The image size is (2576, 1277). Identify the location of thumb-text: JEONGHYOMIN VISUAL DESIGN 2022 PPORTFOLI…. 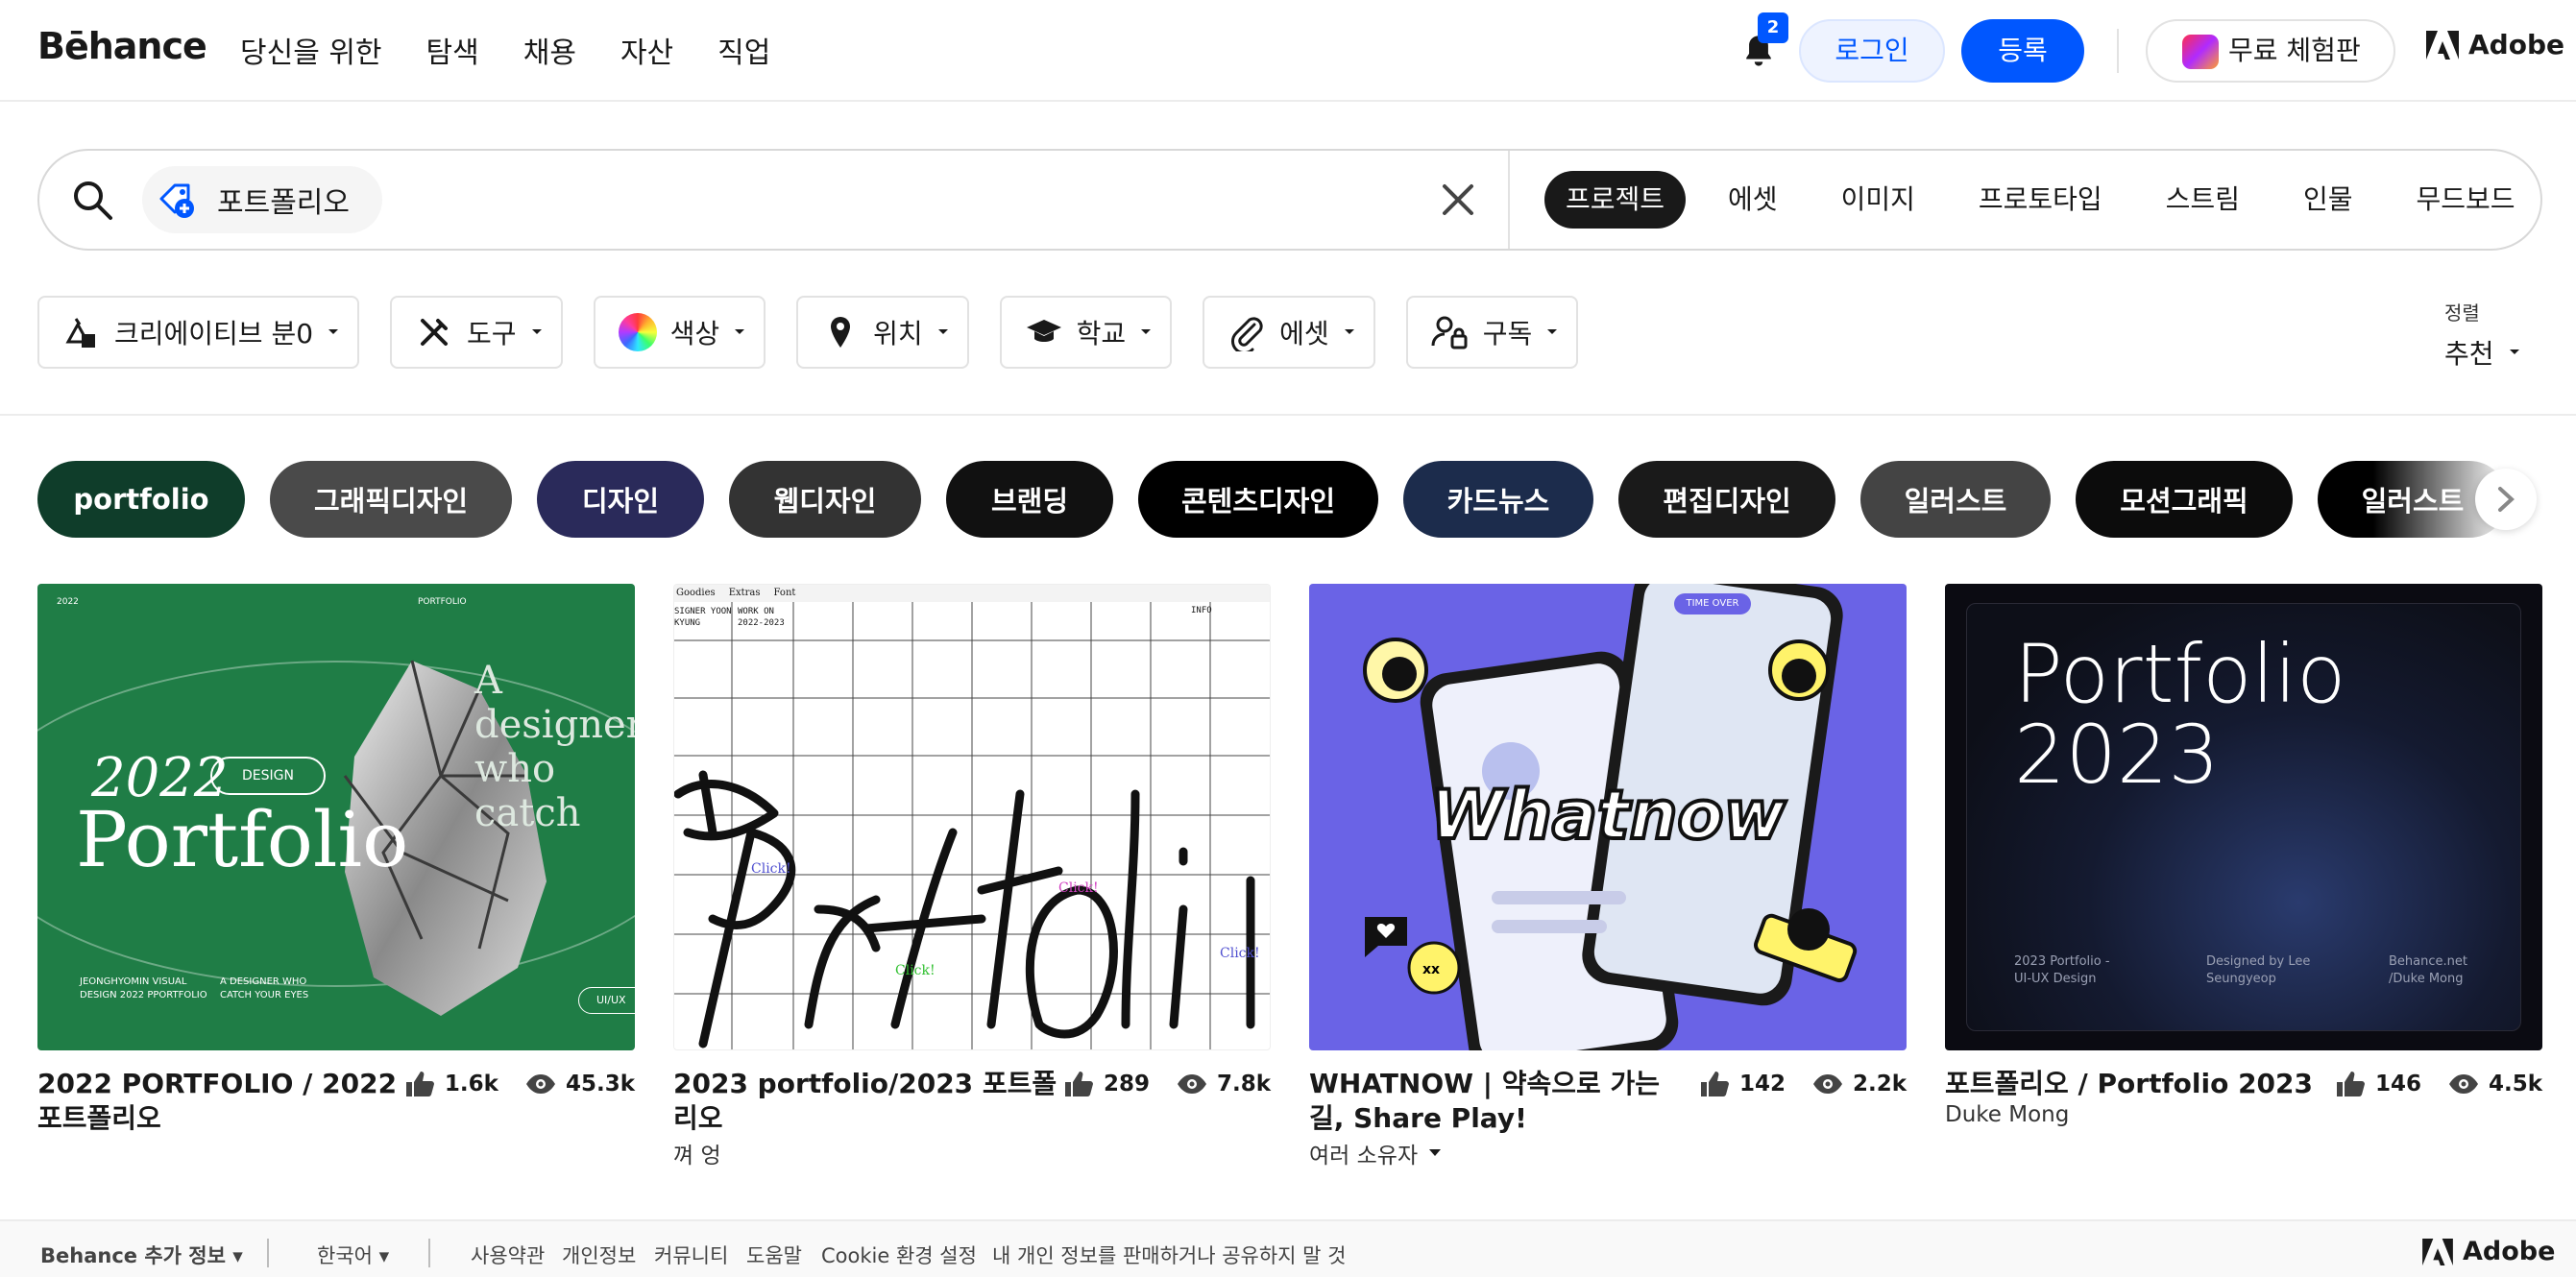
(143, 988).